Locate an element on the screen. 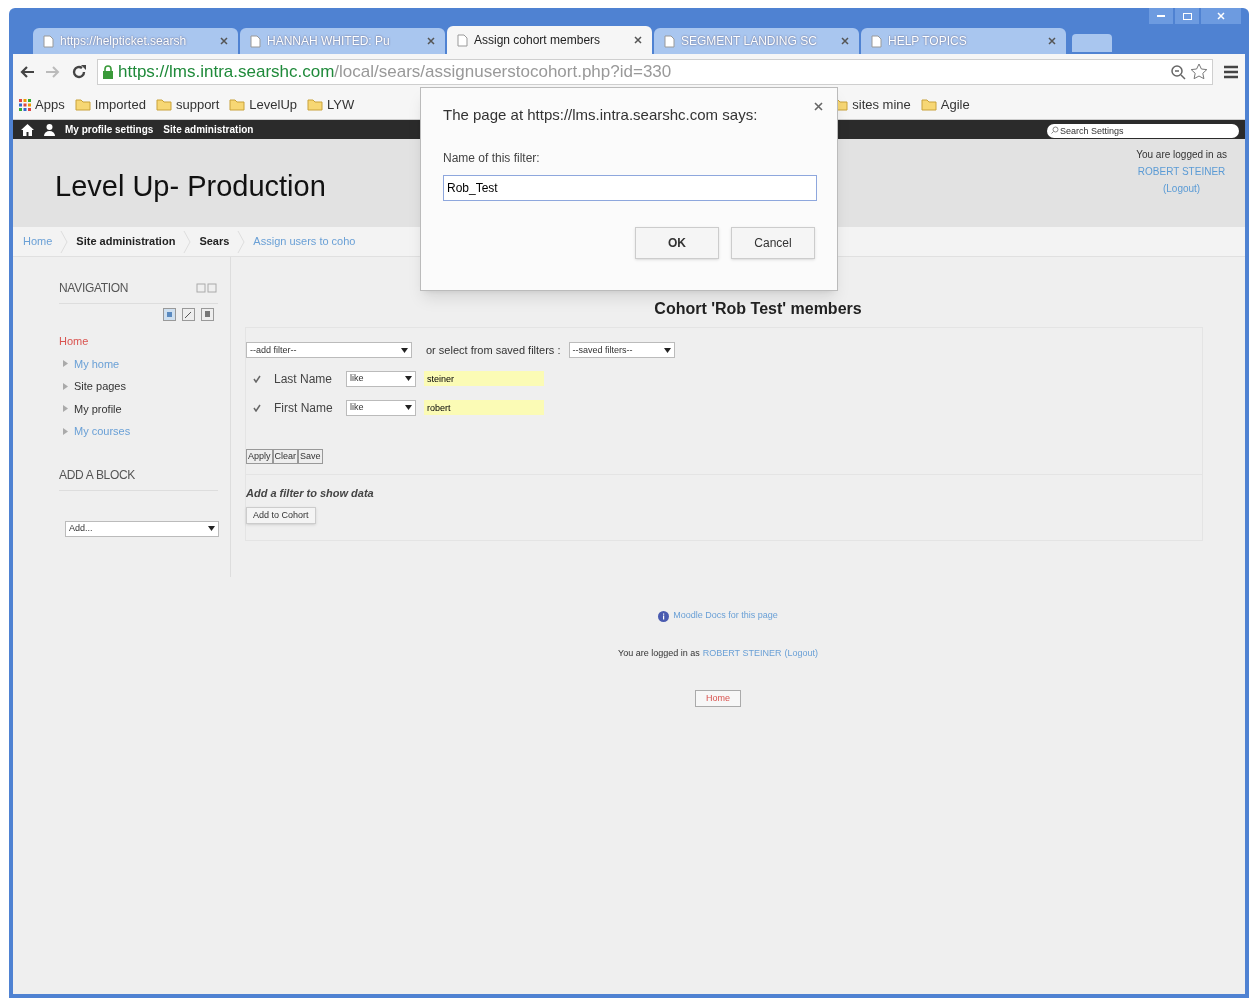 This screenshot has height=1000, width=1255. bookmark: Agile is located at coordinates (945, 104).